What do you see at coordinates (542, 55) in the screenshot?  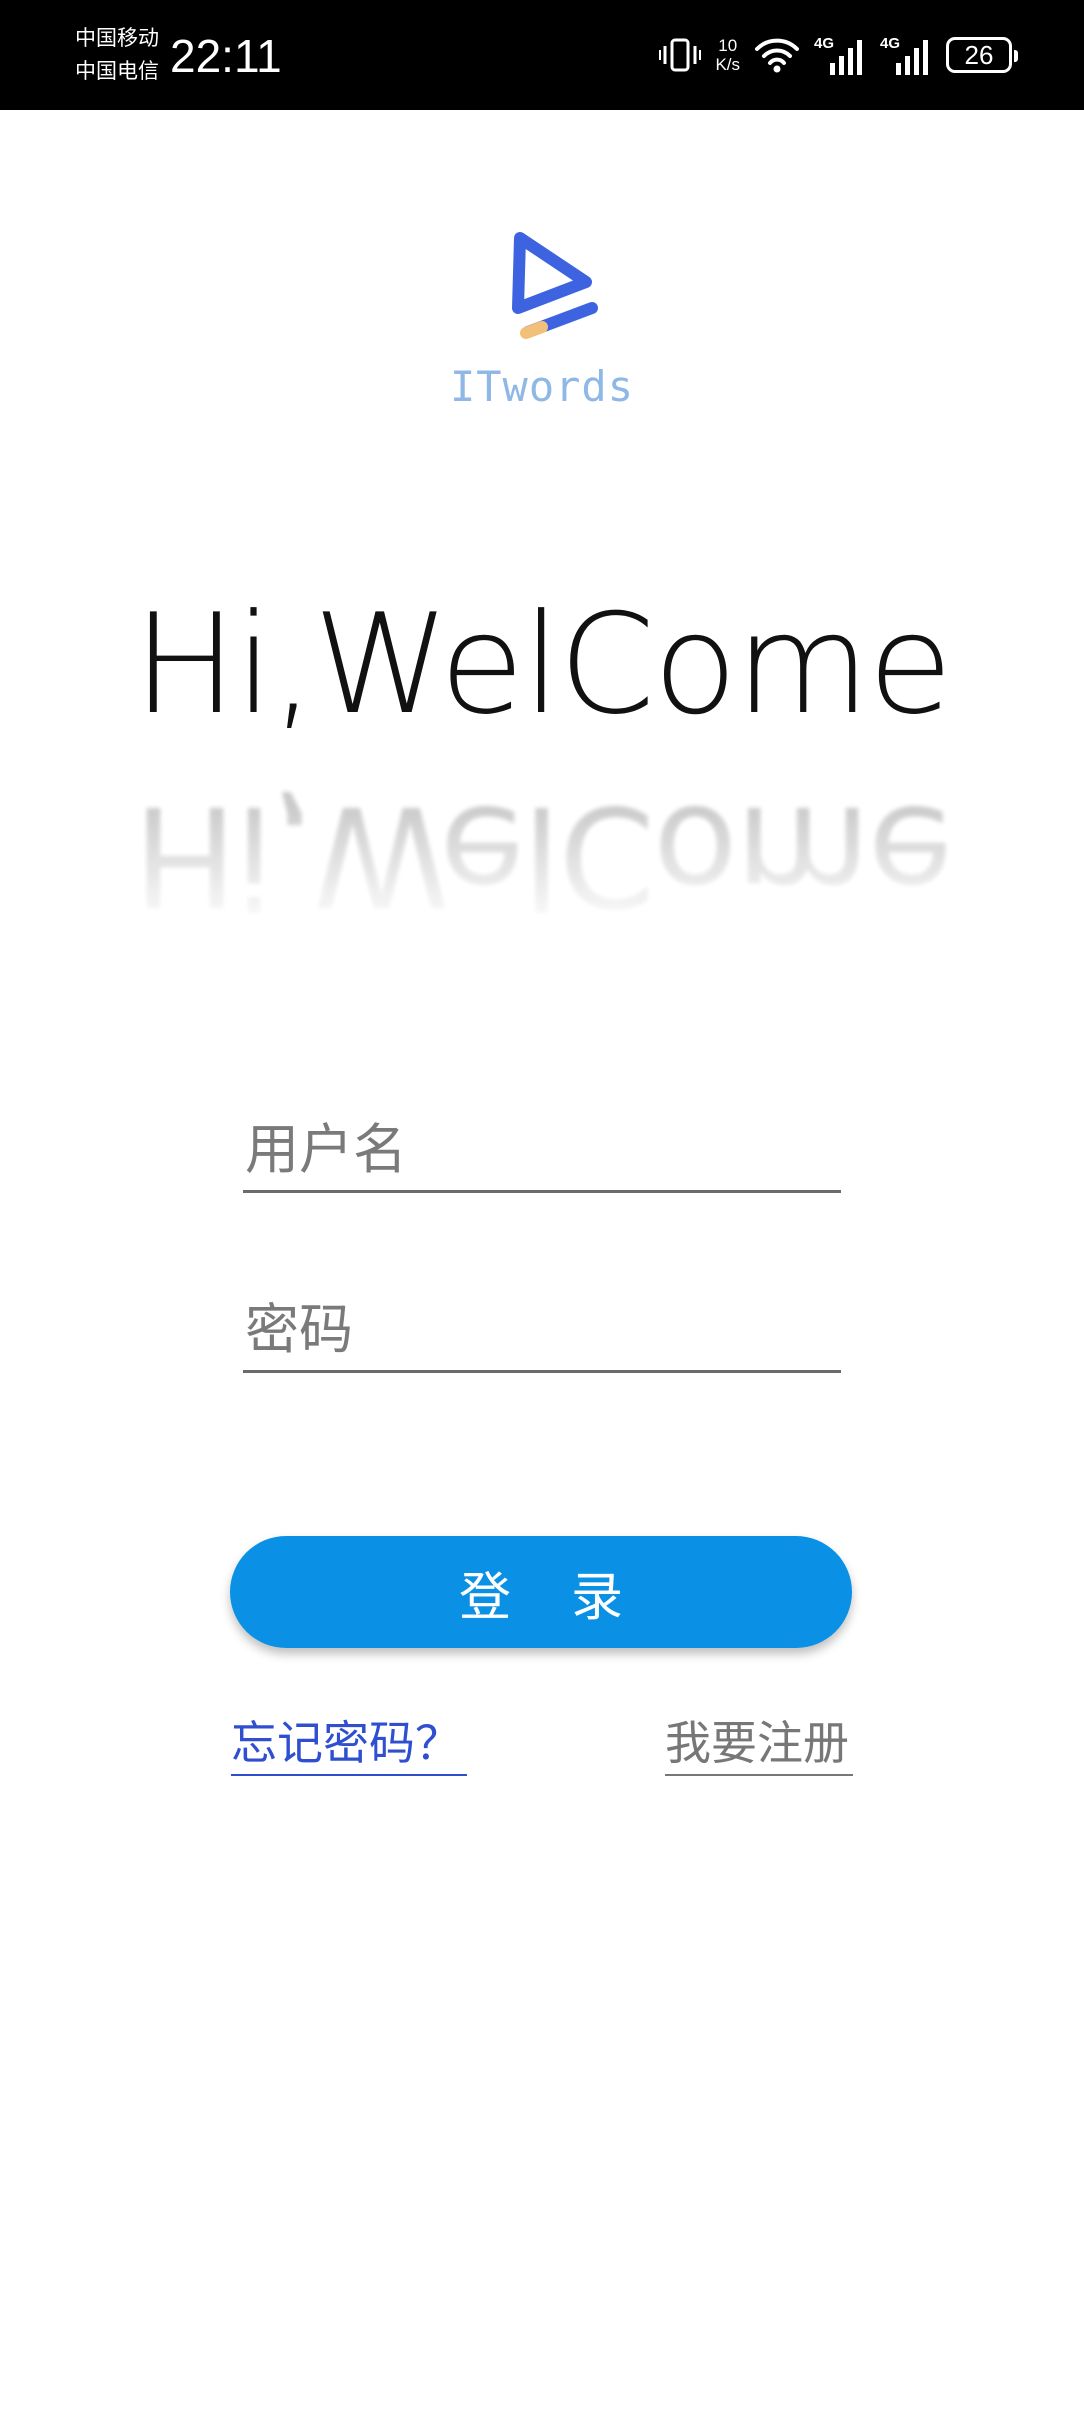 I see `status-bar: 中国移动 中国电信 22:11 10 K/s 4G 4G 26` at bounding box center [542, 55].